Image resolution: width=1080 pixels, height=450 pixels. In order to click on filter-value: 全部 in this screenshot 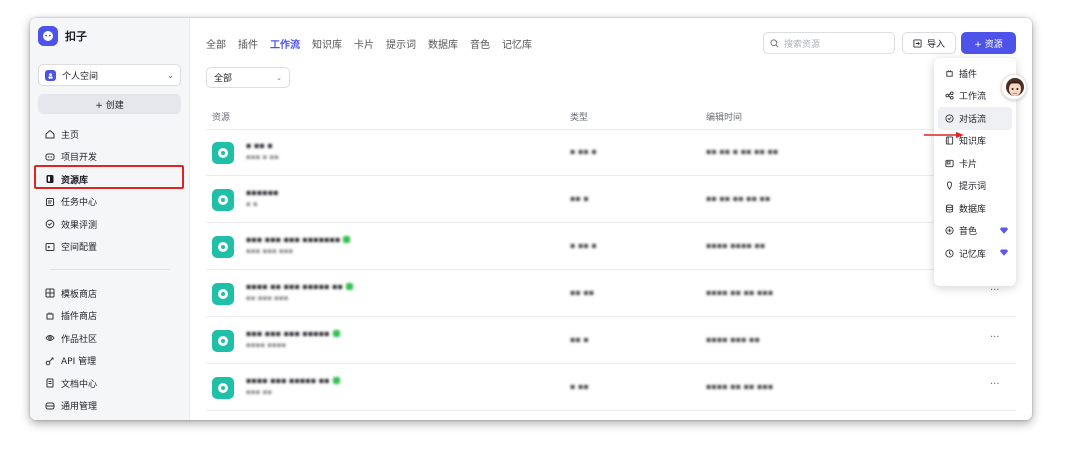, I will do `click(223, 79)`.